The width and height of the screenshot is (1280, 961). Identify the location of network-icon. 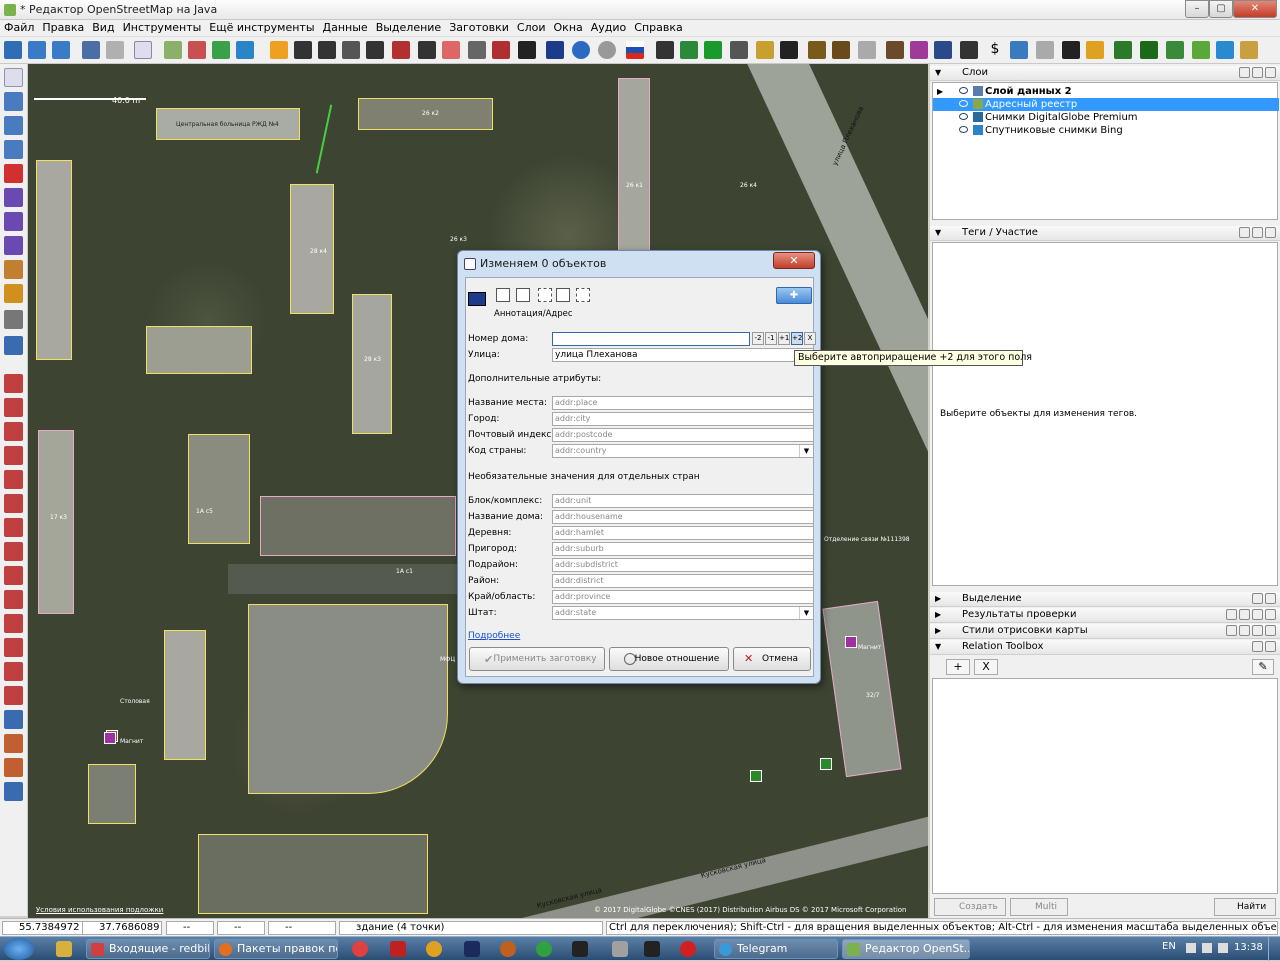
(1207, 948).